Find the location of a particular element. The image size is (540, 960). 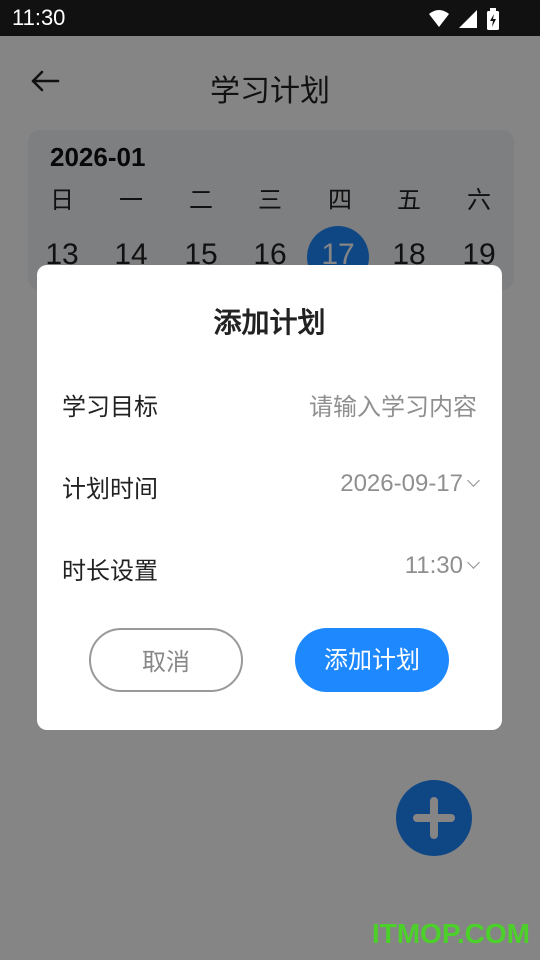

status-bar: 11:30 is located at coordinates (270, 18).